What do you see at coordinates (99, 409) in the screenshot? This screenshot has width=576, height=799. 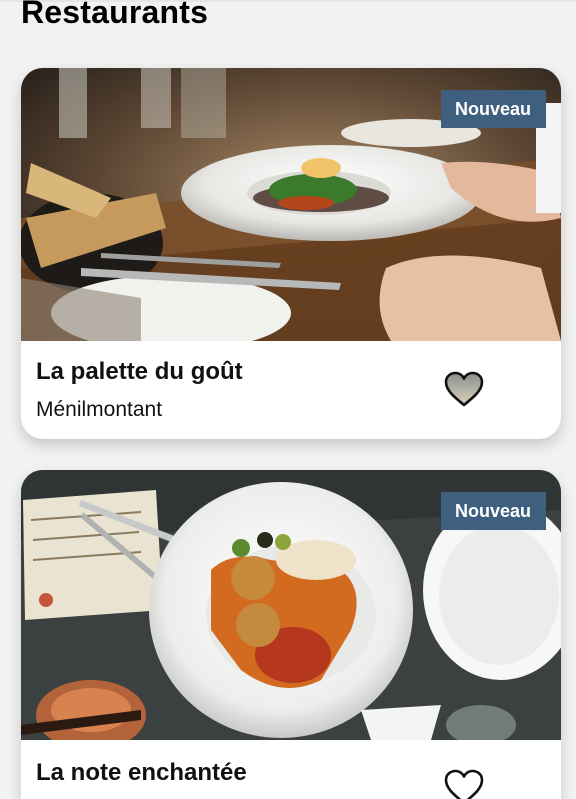 I see `restaurant-location: Ménilmontant` at bounding box center [99, 409].